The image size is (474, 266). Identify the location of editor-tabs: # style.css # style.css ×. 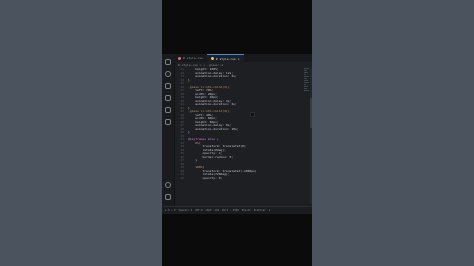
(243, 58).